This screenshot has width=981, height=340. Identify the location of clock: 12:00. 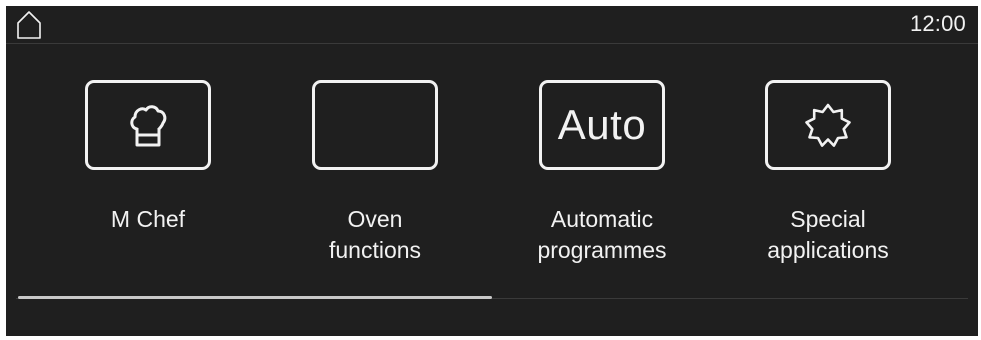
(937, 23).